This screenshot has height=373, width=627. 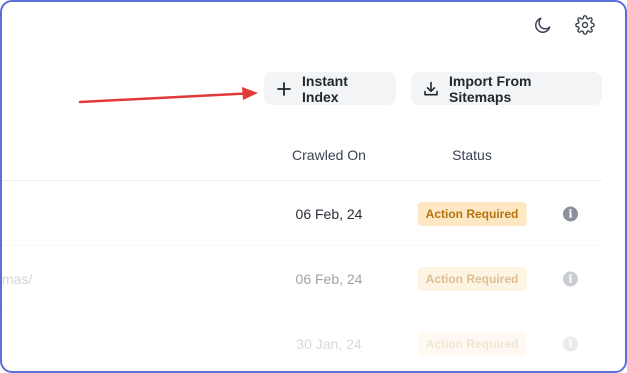 What do you see at coordinates (490, 88) in the screenshot?
I see `import-sitemaps-label: Import From Sitemaps` at bounding box center [490, 88].